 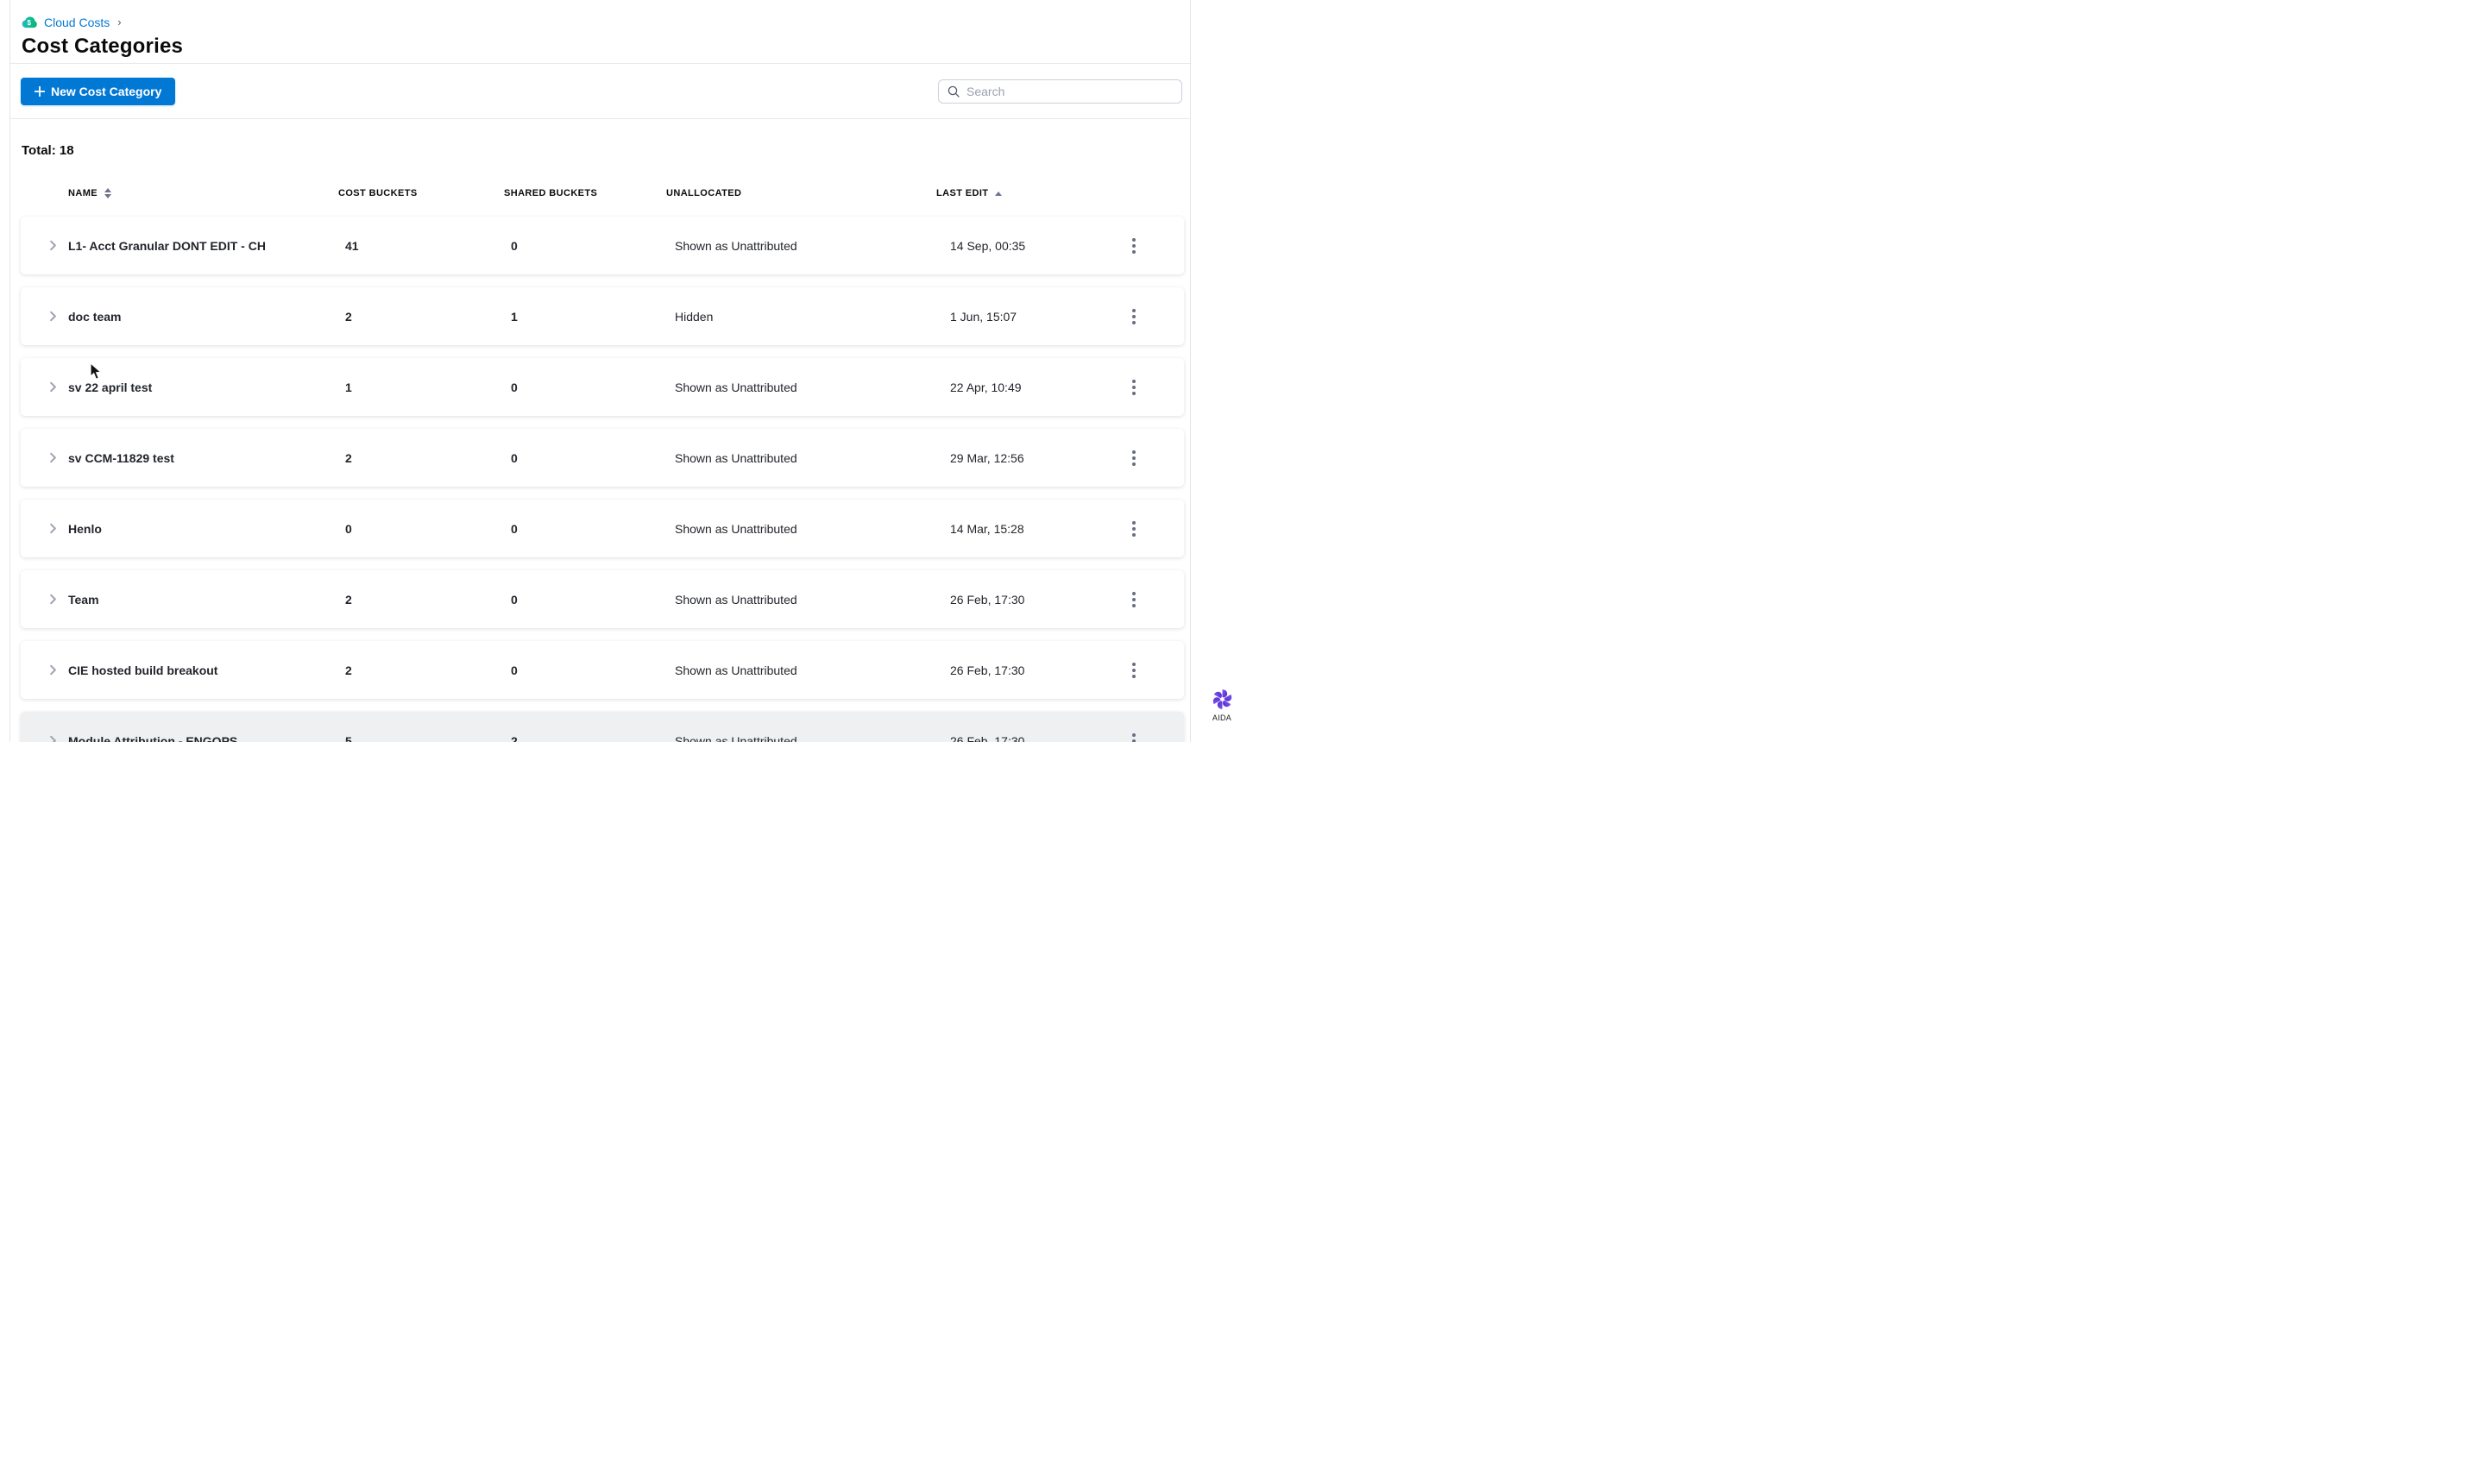 What do you see at coordinates (349, 528) in the screenshot?
I see `row-cost-buckets: 0` at bounding box center [349, 528].